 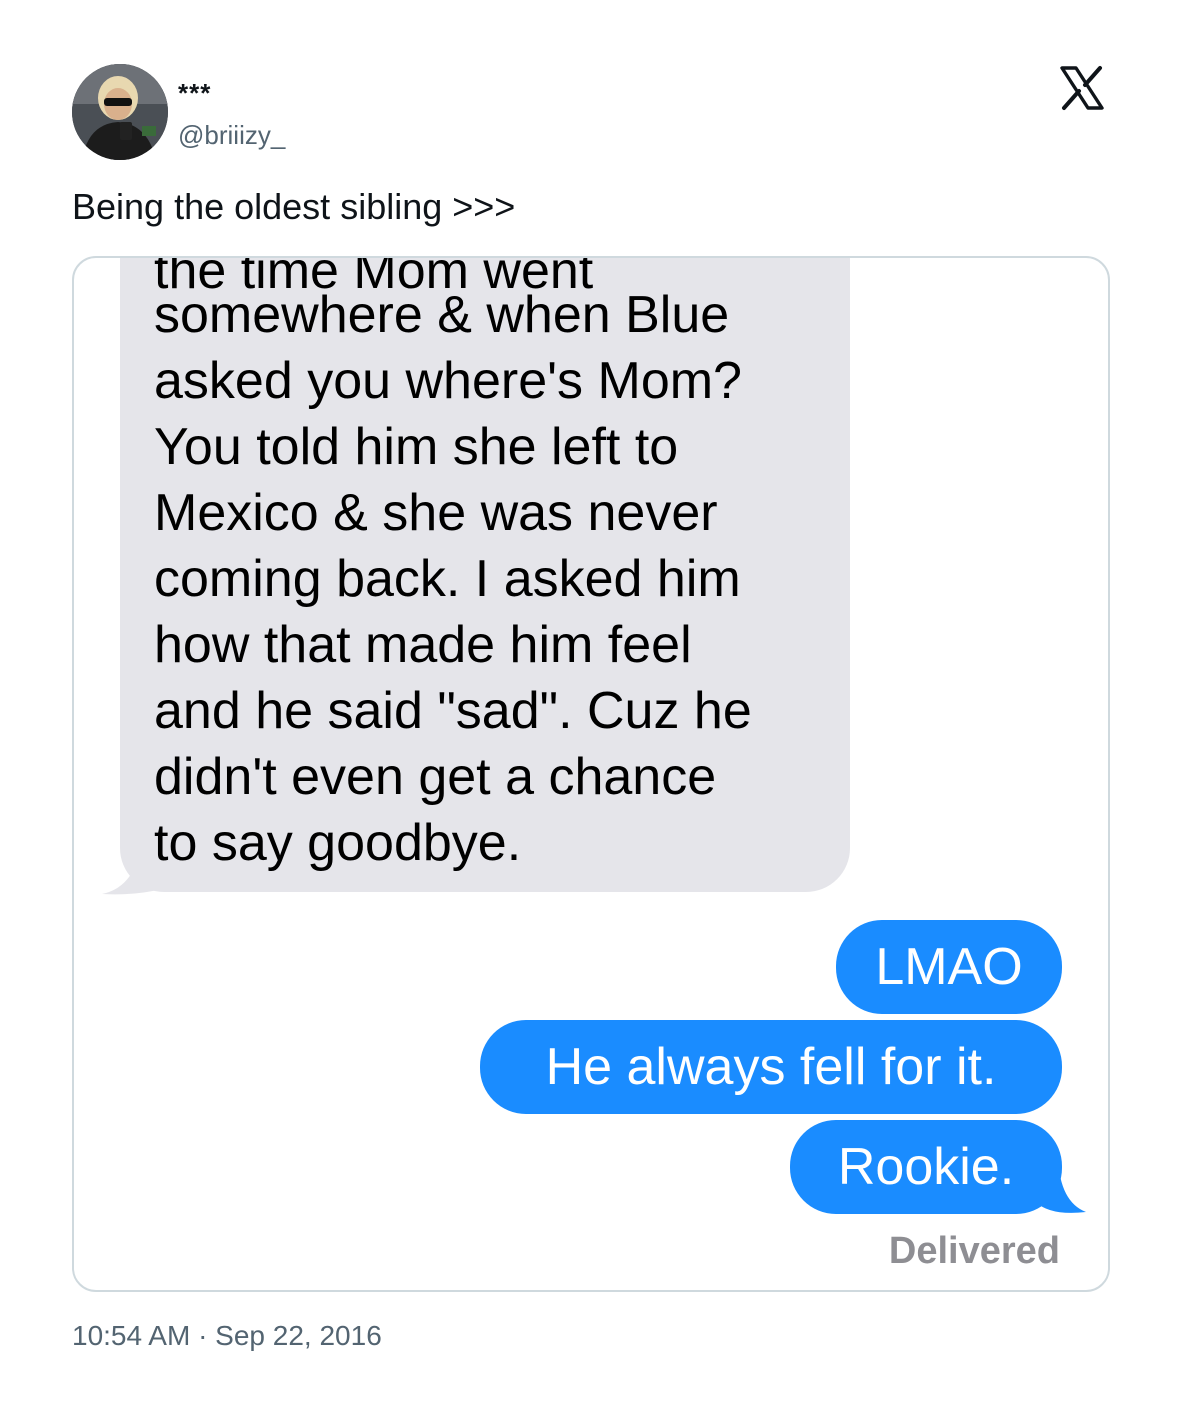 What do you see at coordinates (194, 93) in the screenshot?
I see `display-name: ***` at bounding box center [194, 93].